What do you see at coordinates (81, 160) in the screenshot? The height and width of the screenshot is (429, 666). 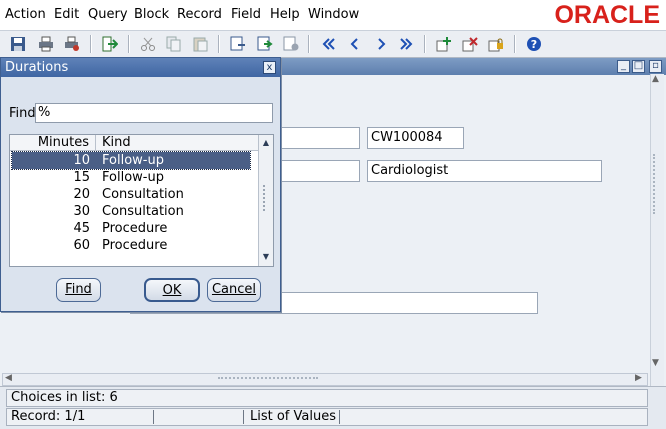 I see `row-minutes: 10` at bounding box center [81, 160].